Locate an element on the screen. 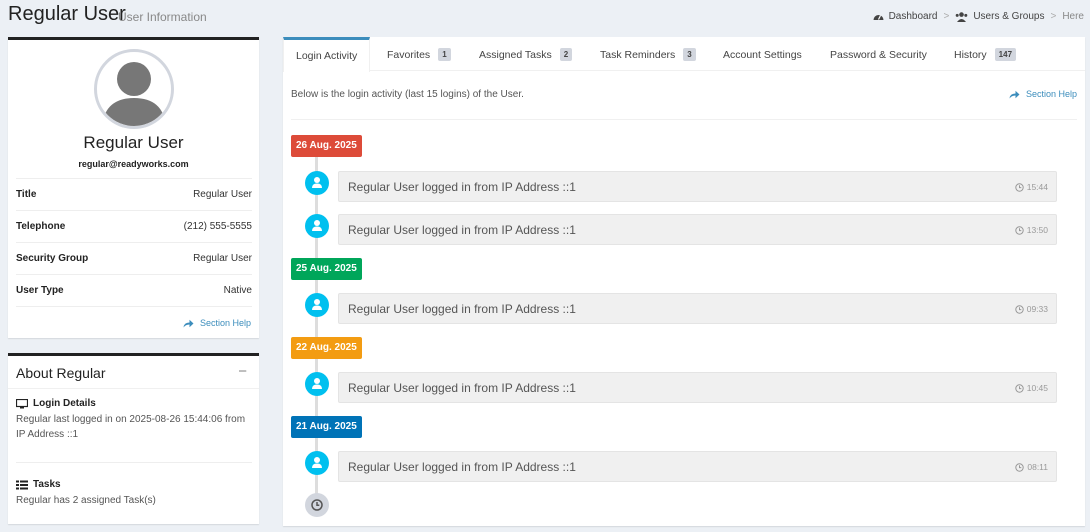  tasks-heading: Tasks is located at coordinates (134, 484).